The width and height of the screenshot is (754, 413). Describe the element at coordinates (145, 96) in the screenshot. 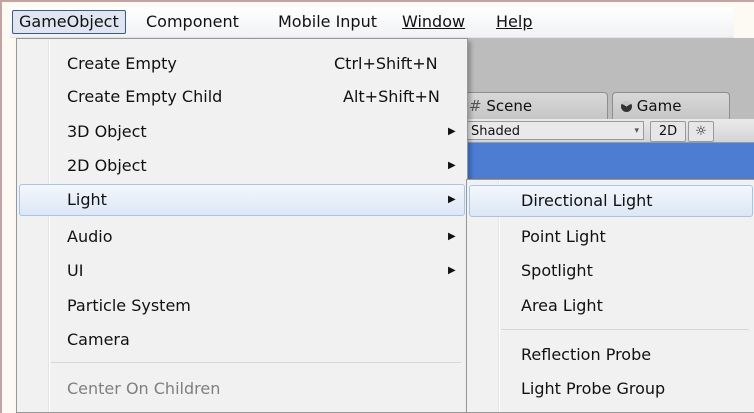

I see `menu-item-label: Create Empty Child` at that location.